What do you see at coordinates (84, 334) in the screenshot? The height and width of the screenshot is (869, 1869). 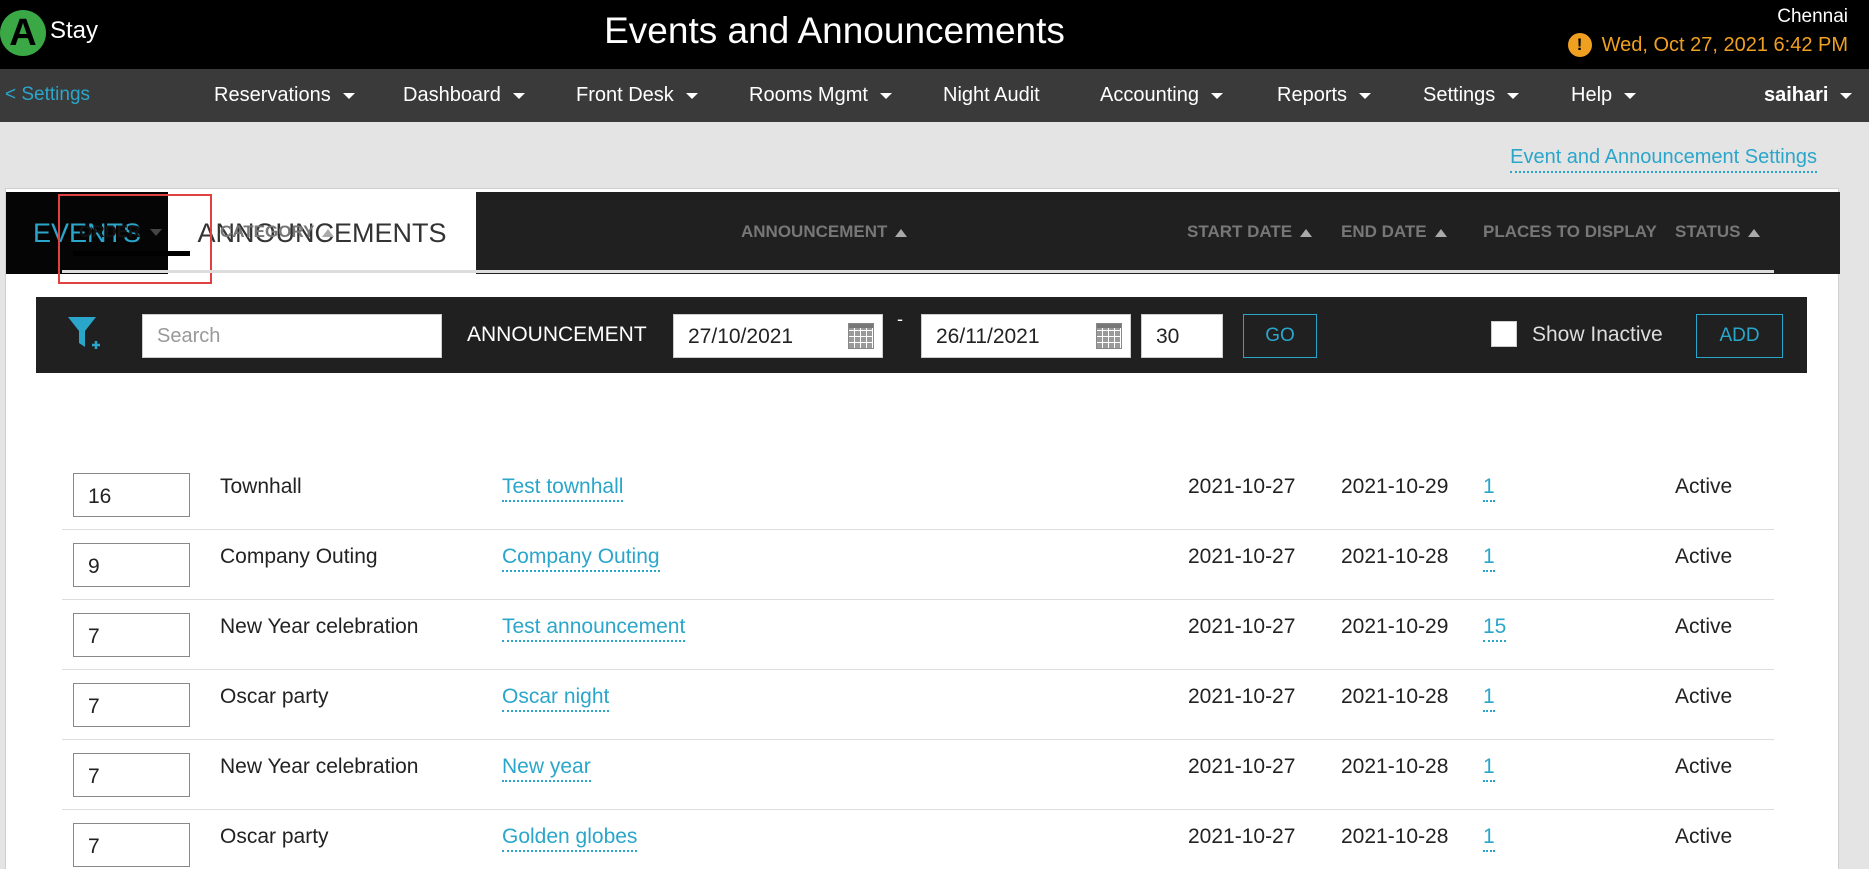 I see `filter-add-icon` at bounding box center [84, 334].